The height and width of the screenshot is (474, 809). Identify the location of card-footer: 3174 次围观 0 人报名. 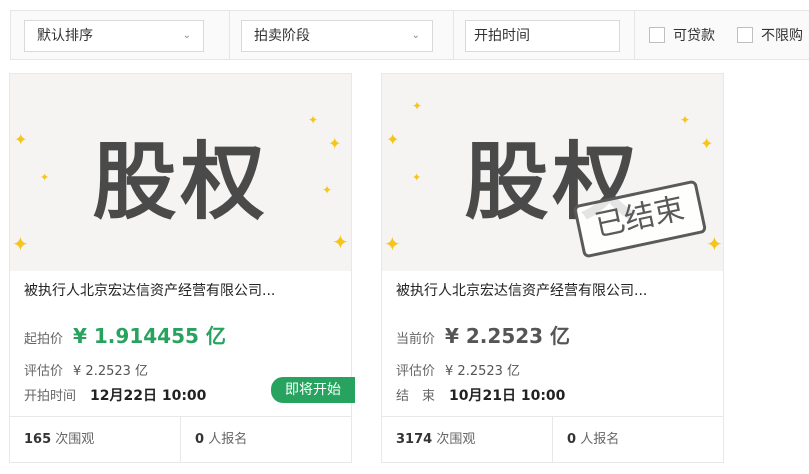
(552, 439).